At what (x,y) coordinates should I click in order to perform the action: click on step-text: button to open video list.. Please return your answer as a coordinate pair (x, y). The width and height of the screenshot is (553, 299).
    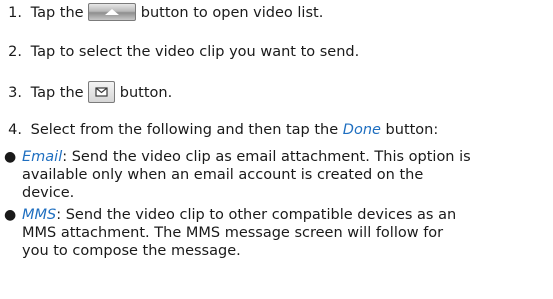
    Looking at the image, I should click on (232, 13).